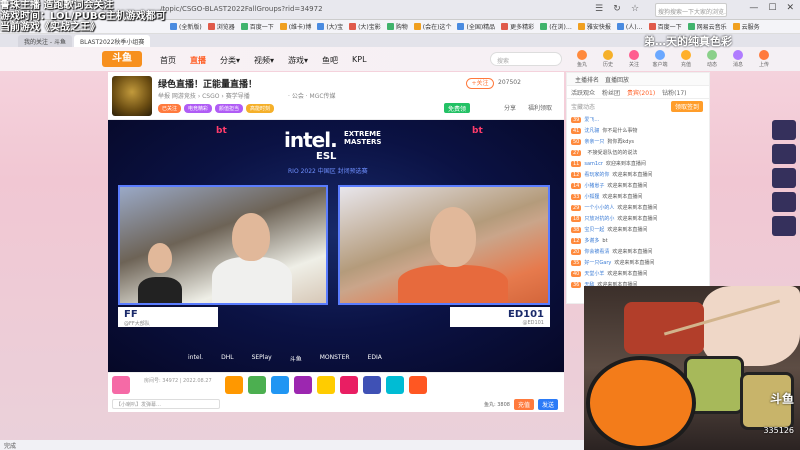 The width and height of the screenshot is (800, 450). What do you see at coordinates (599, 9) in the screenshot?
I see `menu-icon: ☰` at bounding box center [599, 9].